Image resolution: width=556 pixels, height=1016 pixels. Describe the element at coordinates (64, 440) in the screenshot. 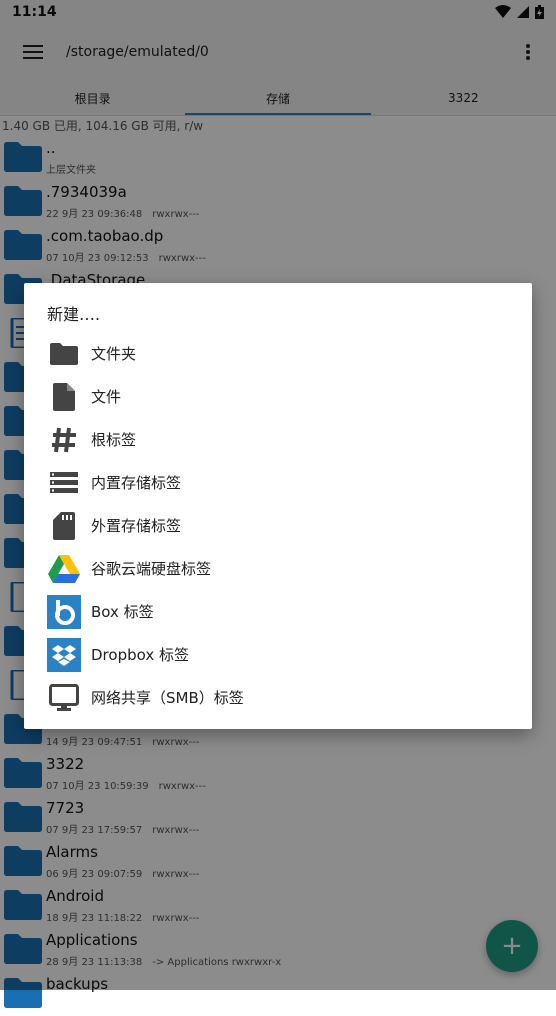

I see `hash-icon` at that location.